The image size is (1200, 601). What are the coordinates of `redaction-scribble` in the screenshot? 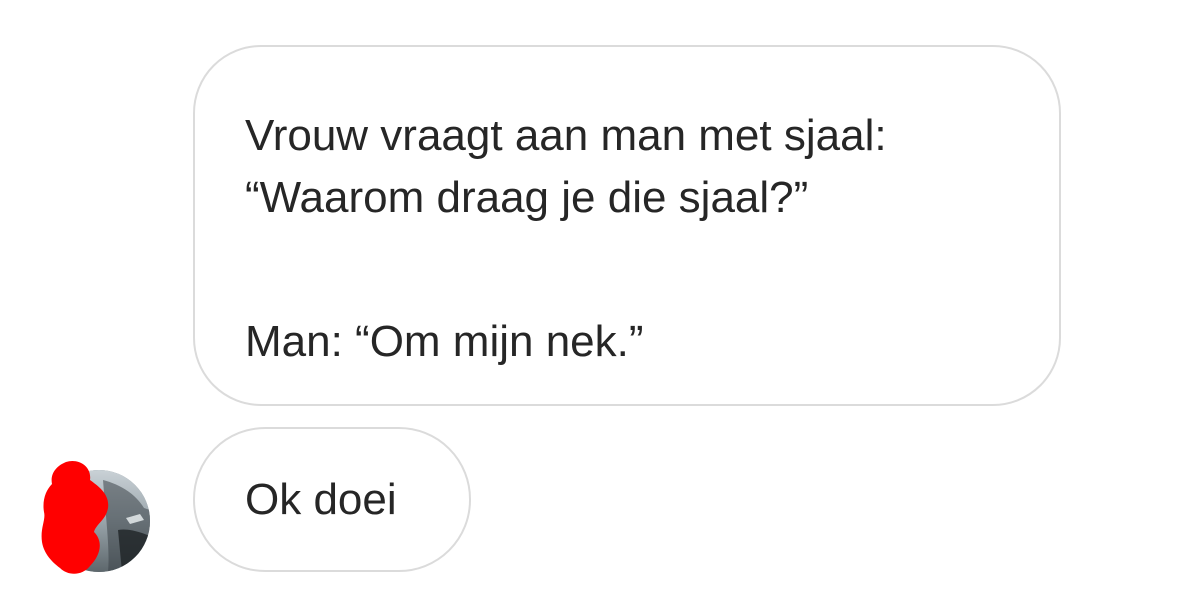 It's located at (75, 517).